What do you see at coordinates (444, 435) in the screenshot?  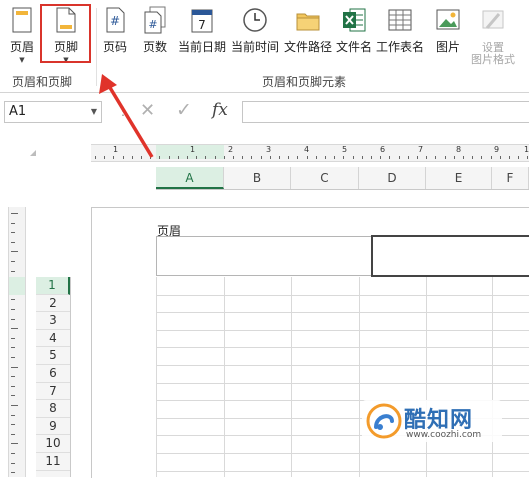 I see `watermark-url: www.coozhi.com` at bounding box center [444, 435].